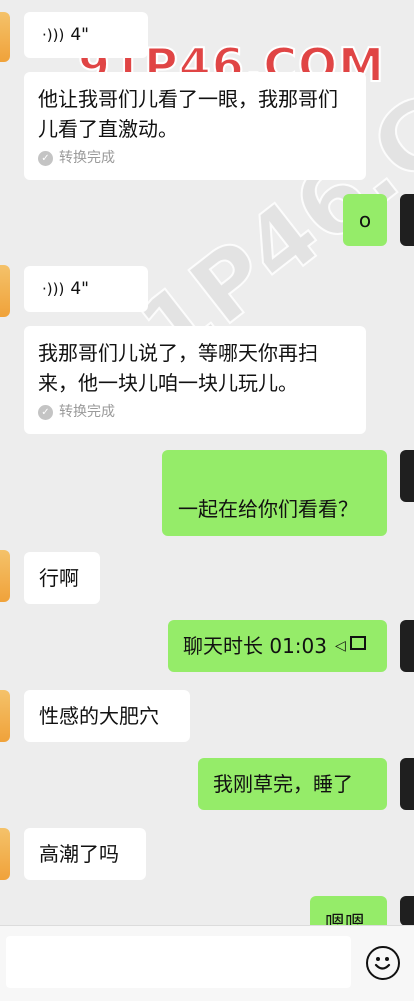 The width and height of the screenshot is (414, 1001). Describe the element at coordinates (283, 784) in the screenshot. I see `message-text: 我刚草完，睡了` at that location.